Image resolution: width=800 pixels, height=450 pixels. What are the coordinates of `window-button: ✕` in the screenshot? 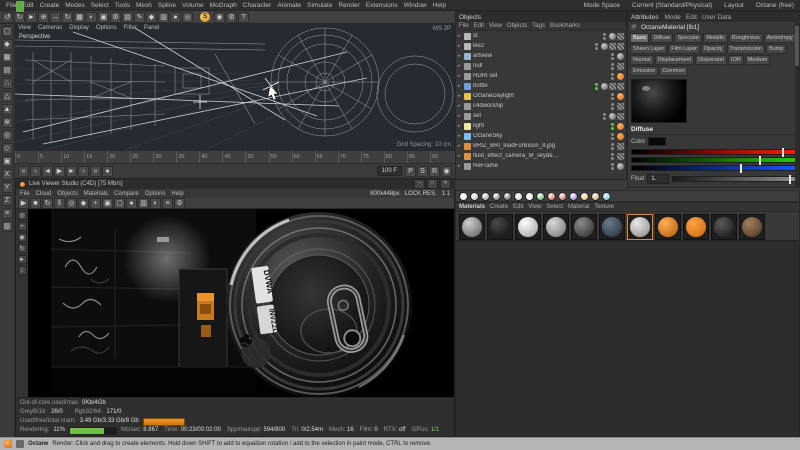 It's located at (445, 184).